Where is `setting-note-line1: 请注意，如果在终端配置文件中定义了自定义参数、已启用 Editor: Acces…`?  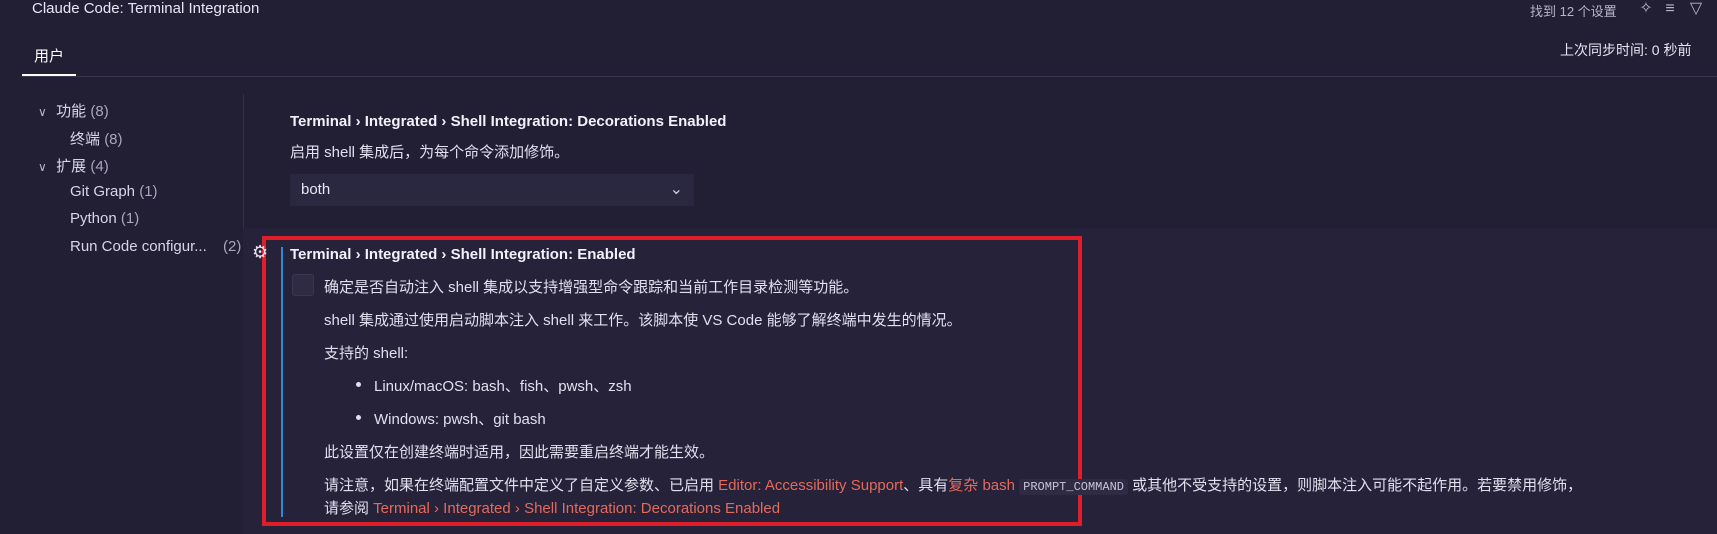 setting-note-line1: 请注意，如果在终端配置文件中定义了自定义参数、已启用 Editor: Acces… is located at coordinates (953, 484).